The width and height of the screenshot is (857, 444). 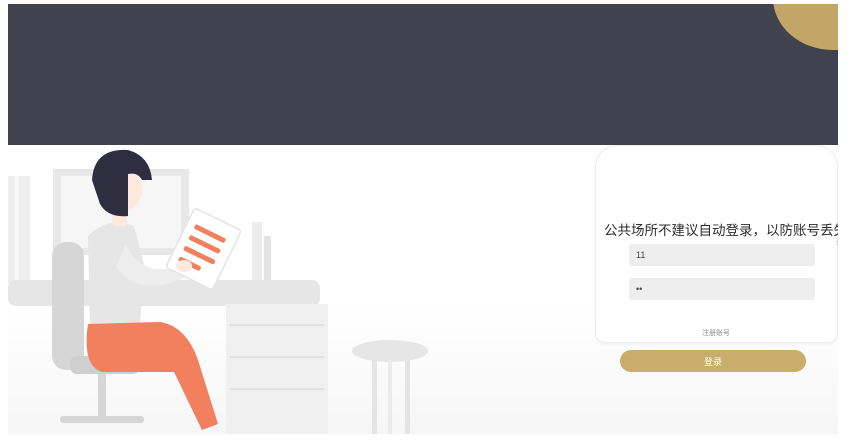 What do you see at coordinates (713, 361) in the screenshot?
I see `login-button: 登录` at bounding box center [713, 361].